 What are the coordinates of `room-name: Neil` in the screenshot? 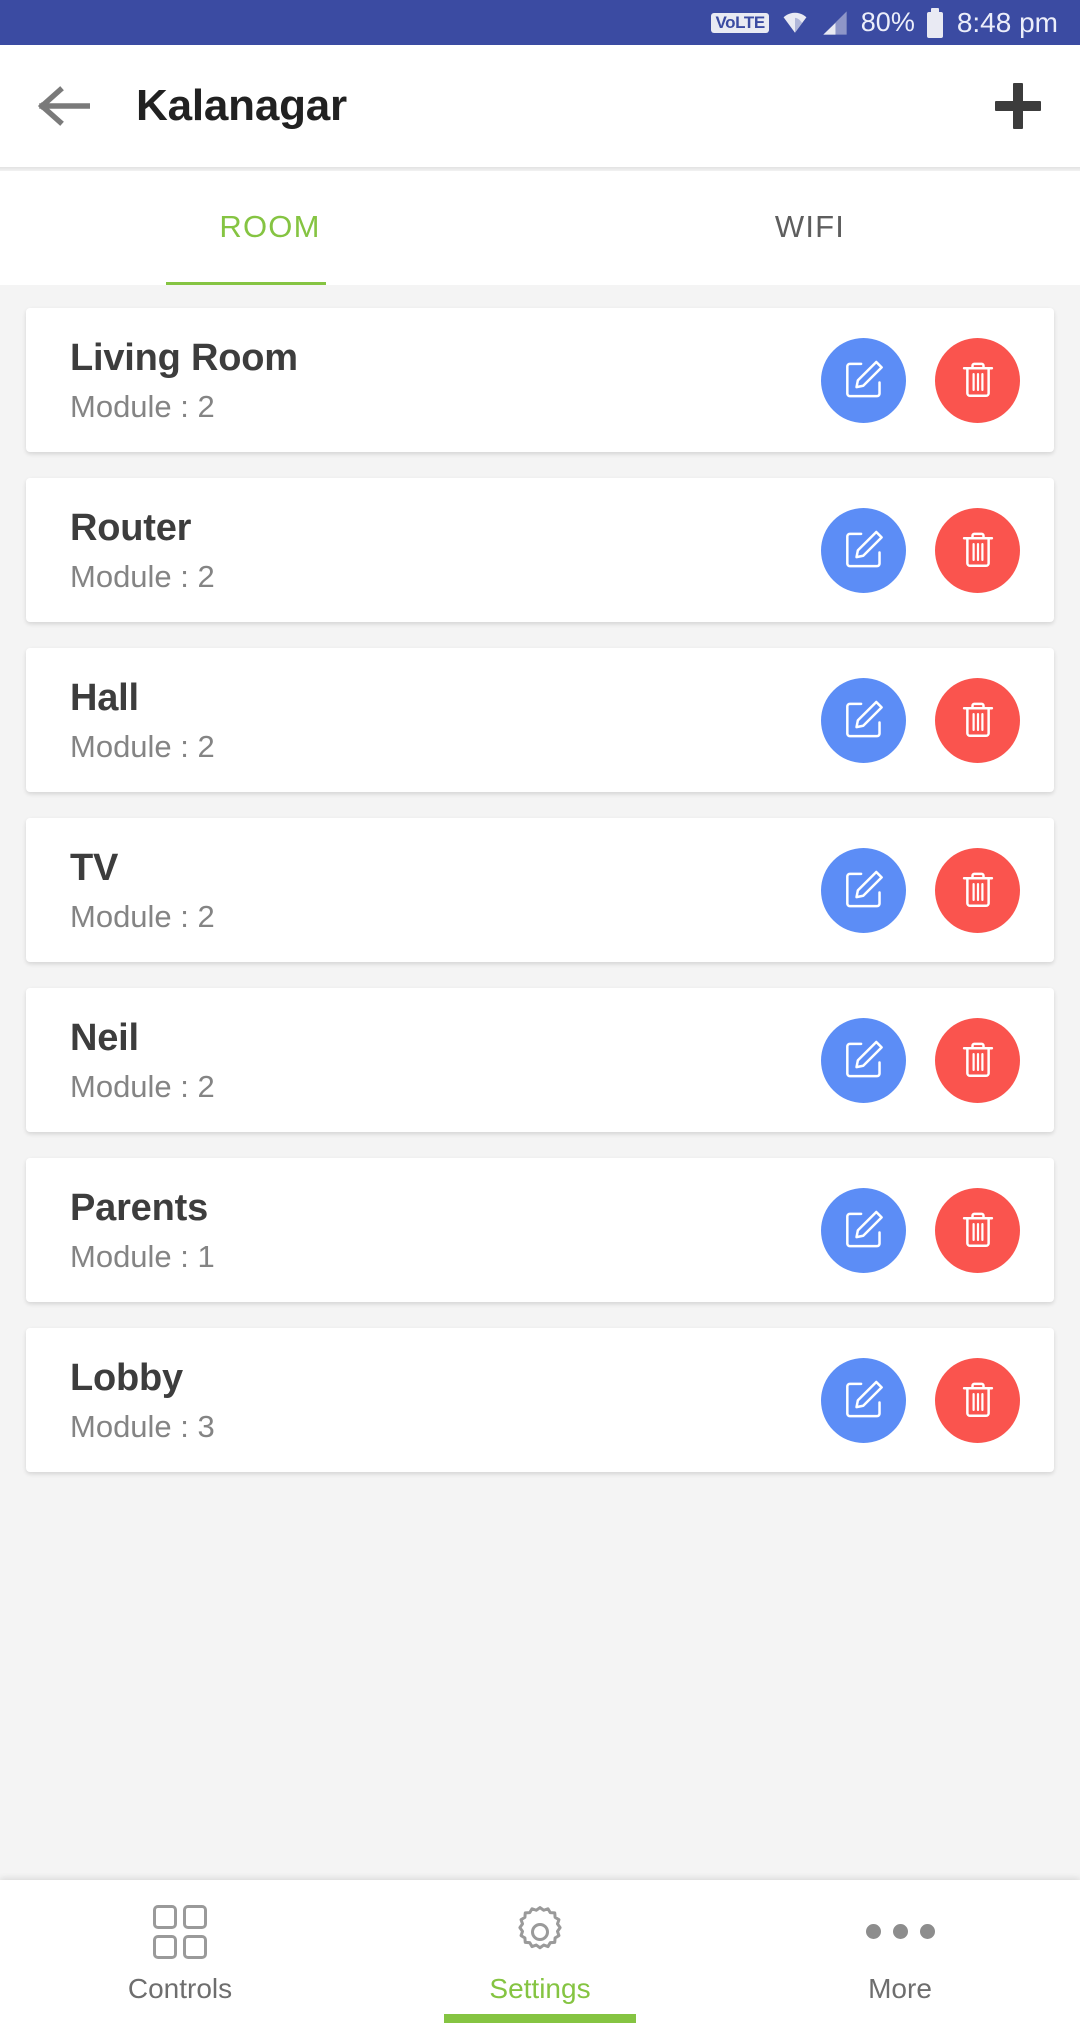 It's located at (104, 1037).